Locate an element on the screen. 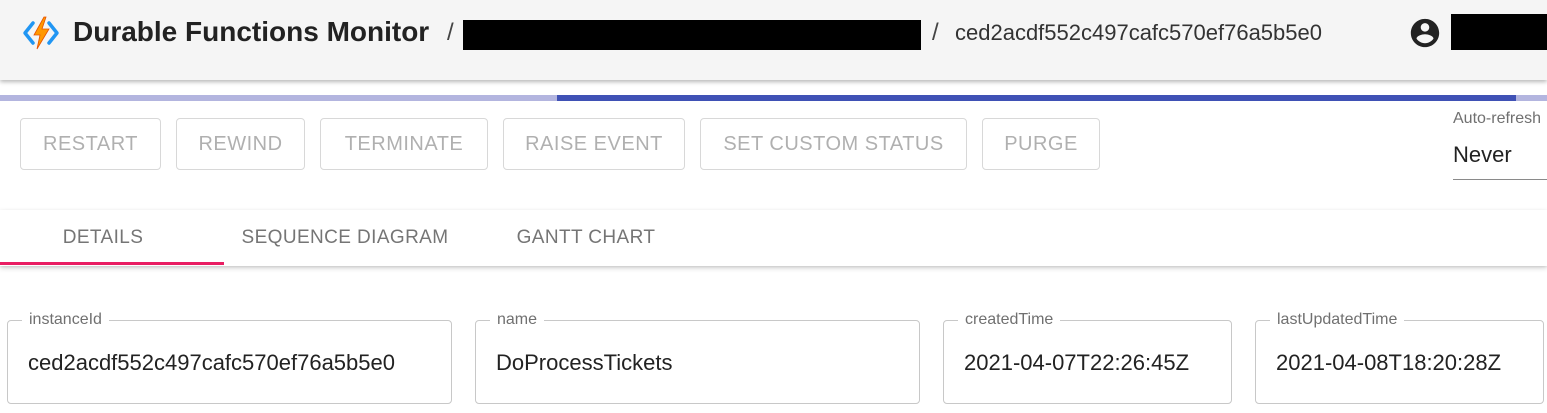 This screenshot has height=413, width=1547. auto-refresh-select: Never is located at coordinates (1482, 155).